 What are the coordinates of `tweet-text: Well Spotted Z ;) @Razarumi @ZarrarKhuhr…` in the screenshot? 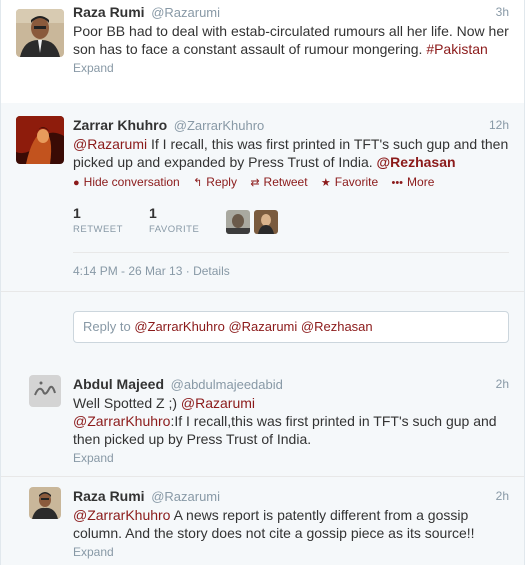 It's located at (291, 421).